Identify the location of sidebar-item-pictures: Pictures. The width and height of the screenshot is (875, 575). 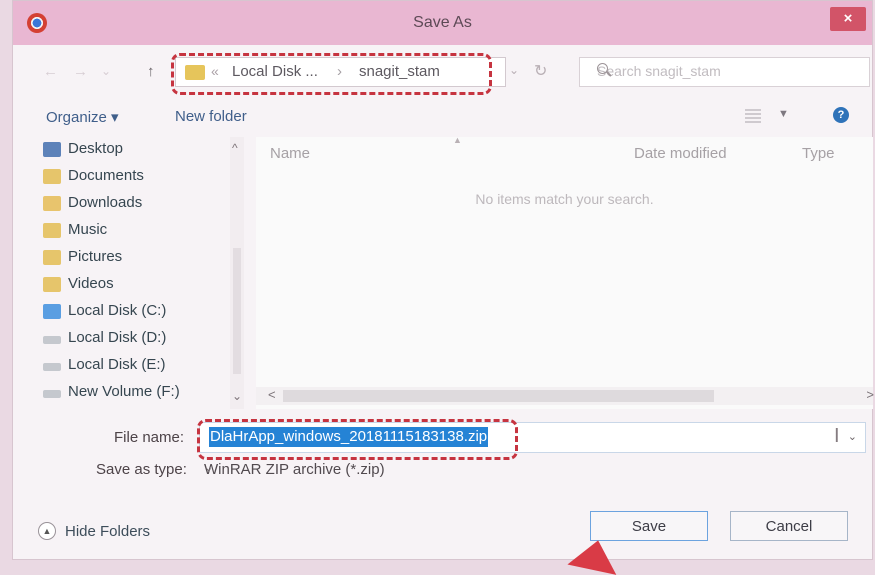
(133, 257).